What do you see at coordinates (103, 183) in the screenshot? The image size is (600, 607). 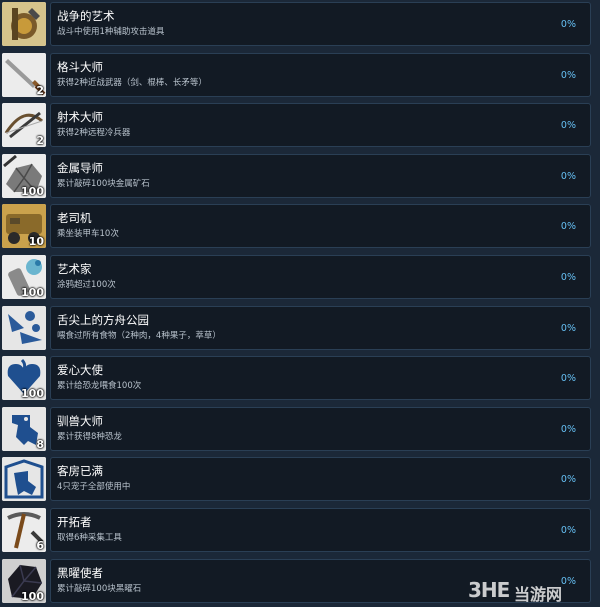 I see `achievement-description: 累计敲碎100块金属矿石` at bounding box center [103, 183].